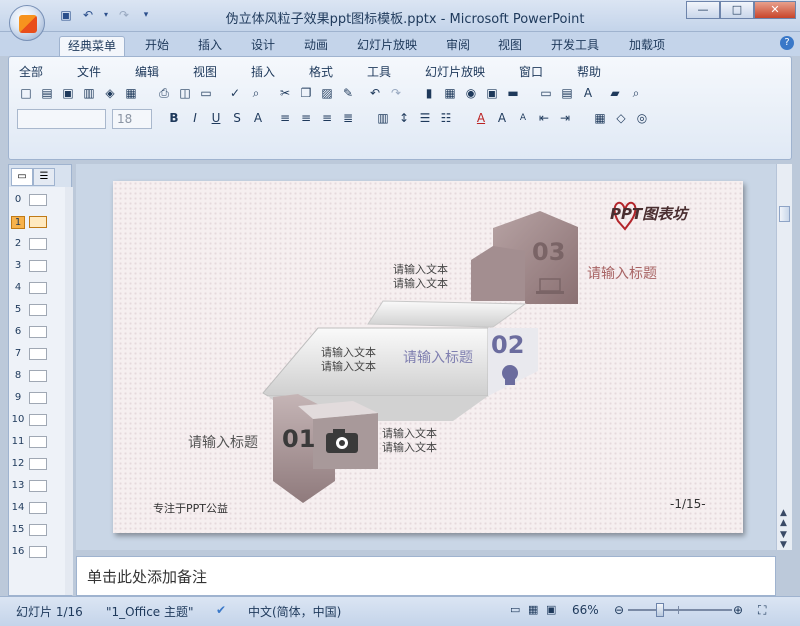 This screenshot has height=626, width=800. What do you see at coordinates (31, 71) in the screenshot?
I see `menu-all: 全部` at bounding box center [31, 71].